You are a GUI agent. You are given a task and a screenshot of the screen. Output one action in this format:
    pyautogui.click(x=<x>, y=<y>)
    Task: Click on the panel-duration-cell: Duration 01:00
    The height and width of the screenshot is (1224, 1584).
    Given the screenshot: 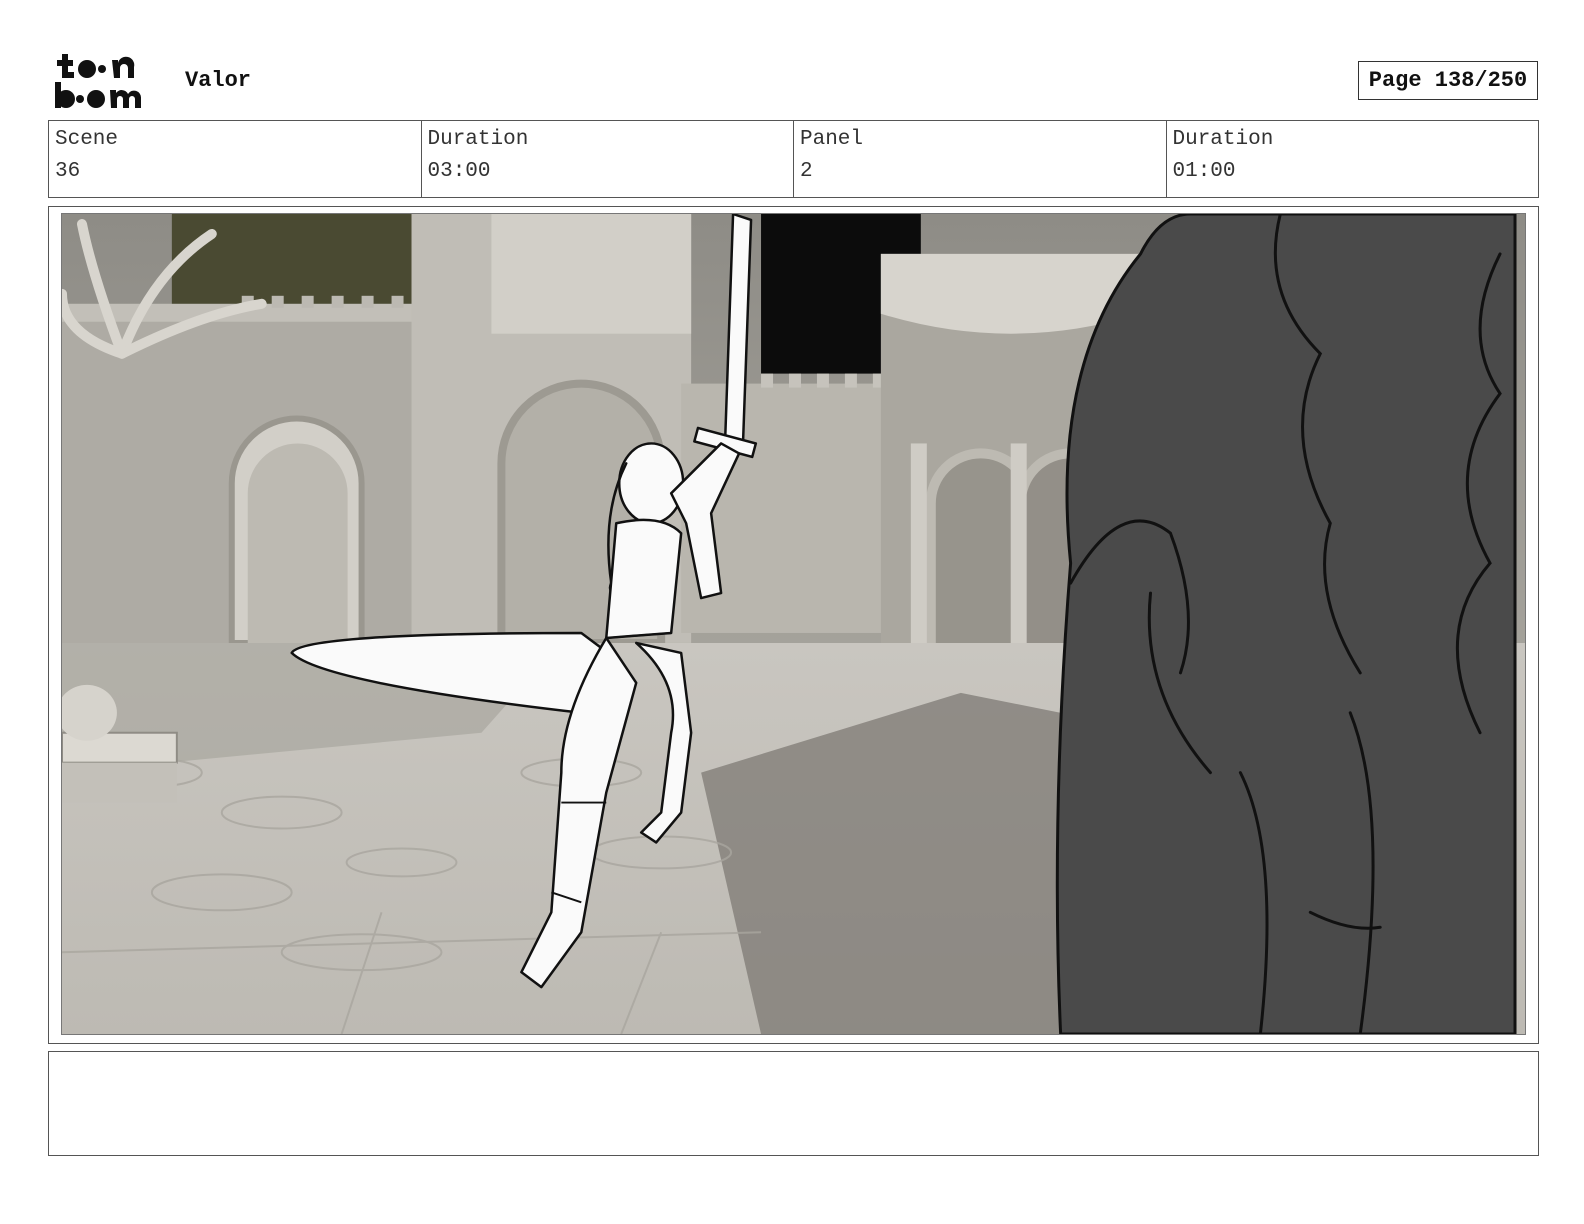 What is the action you would take?
    pyautogui.click(x=1353, y=159)
    